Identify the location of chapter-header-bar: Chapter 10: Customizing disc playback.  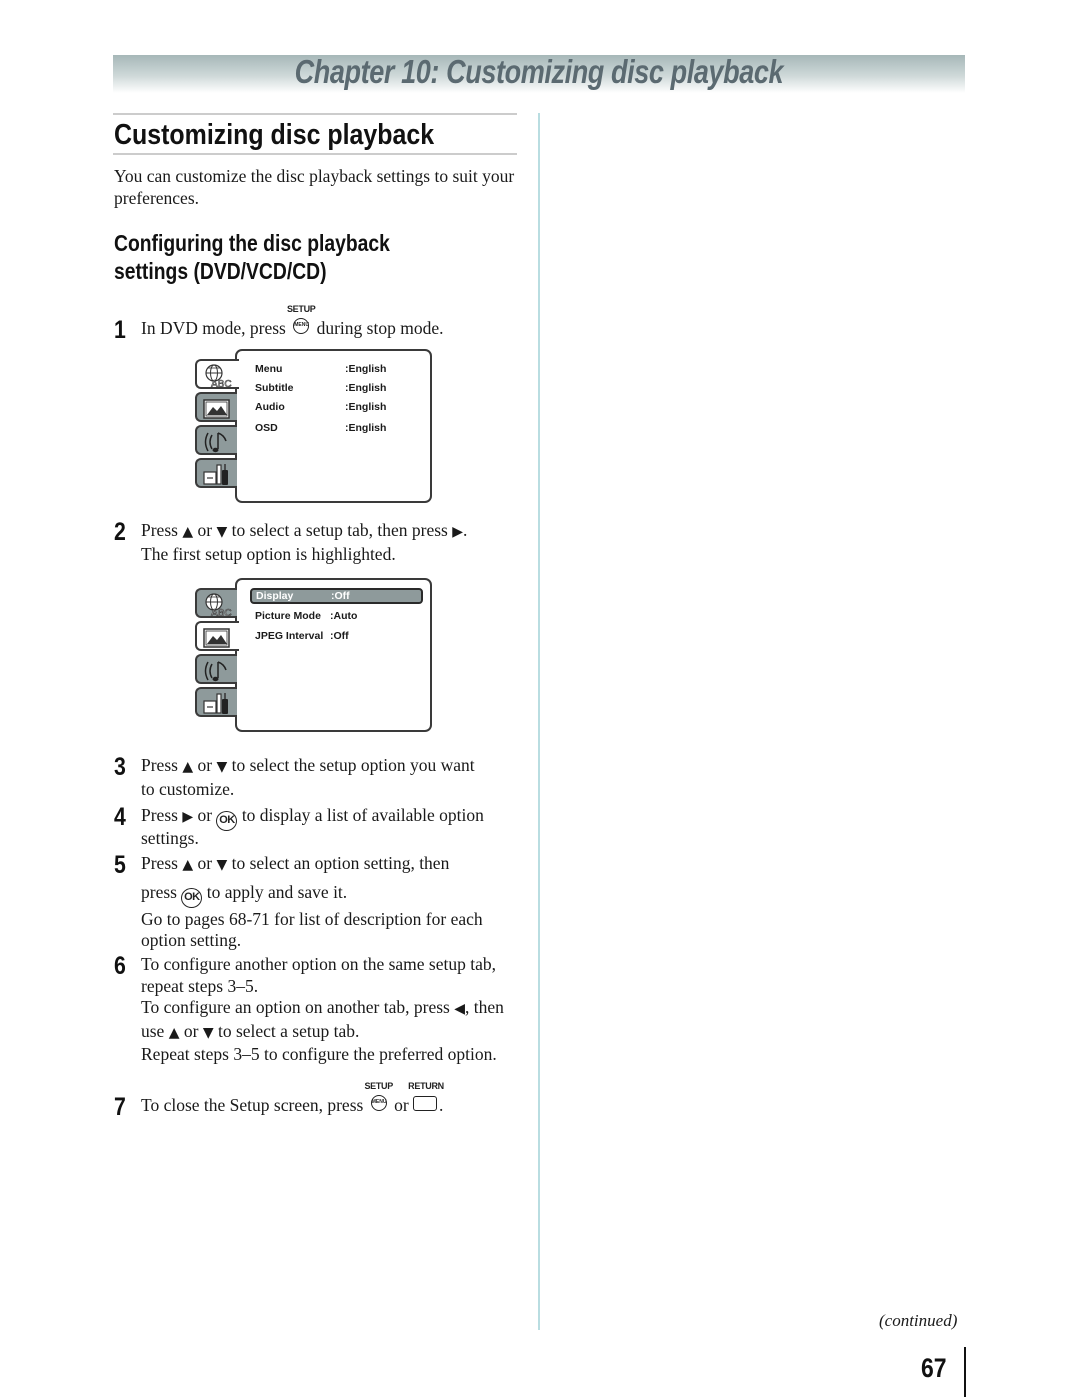
(539, 73).